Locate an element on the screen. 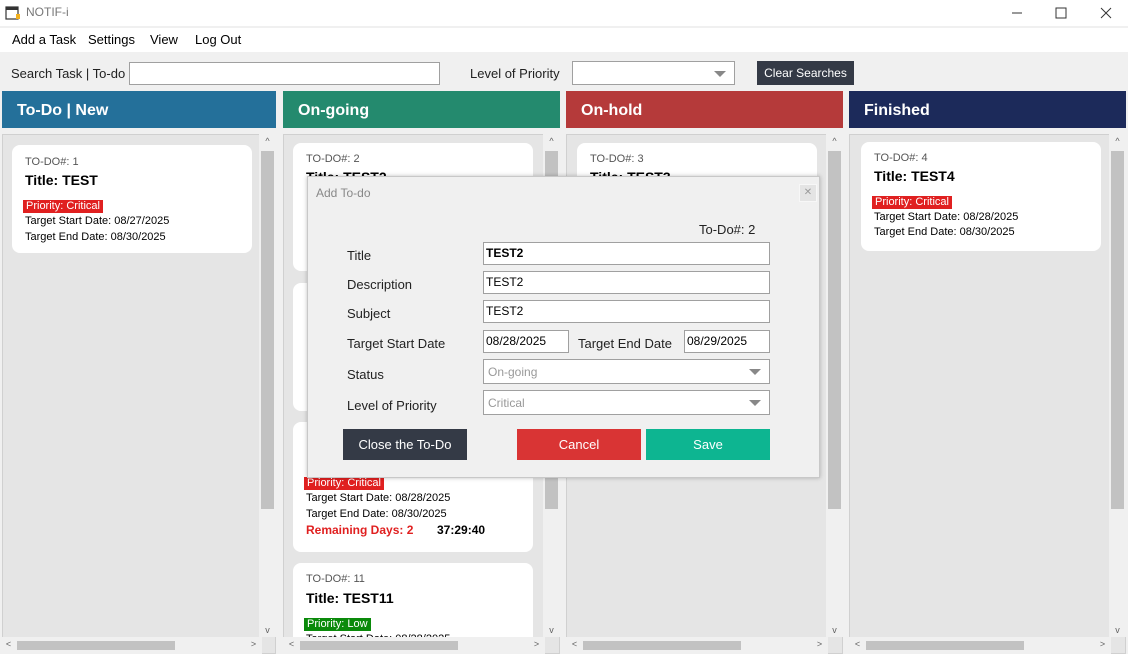  description-label: Description is located at coordinates (380, 284).